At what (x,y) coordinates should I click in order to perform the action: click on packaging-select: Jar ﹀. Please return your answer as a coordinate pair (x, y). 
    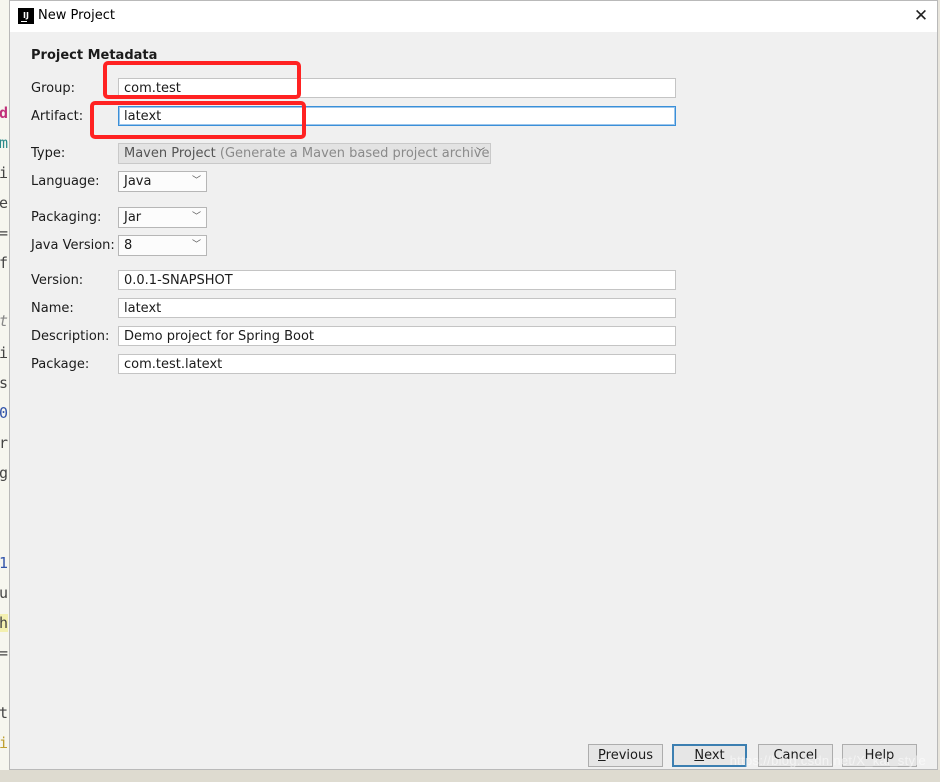
    Looking at the image, I should click on (162, 217).